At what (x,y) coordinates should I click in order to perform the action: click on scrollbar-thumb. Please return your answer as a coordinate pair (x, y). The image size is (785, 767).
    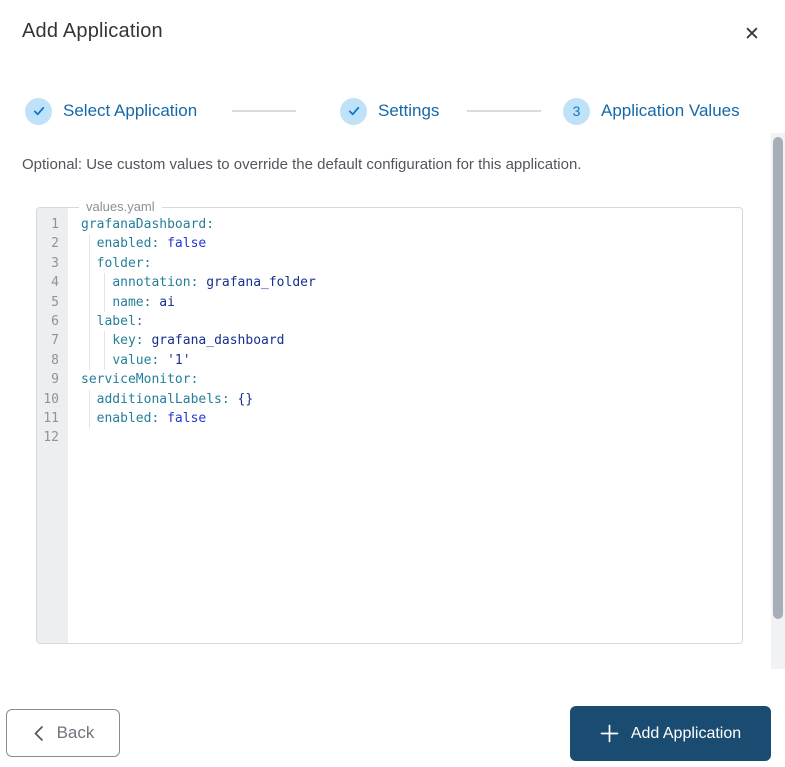
    Looking at the image, I should click on (778, 378).